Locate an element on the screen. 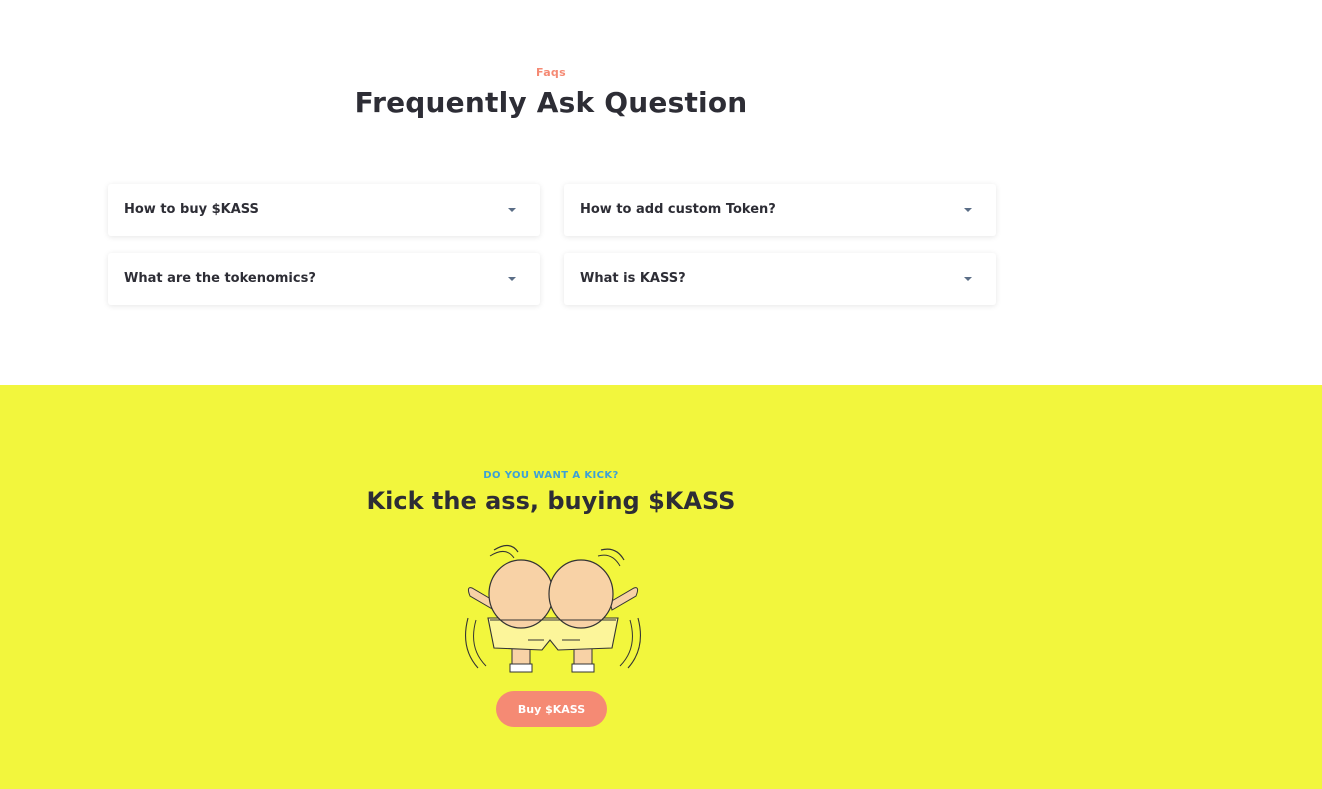 The width and height of the screenshot is (1322, 789). faq-item-how-to-buy: How to buy $KASS is located at coordinates (324, 210).